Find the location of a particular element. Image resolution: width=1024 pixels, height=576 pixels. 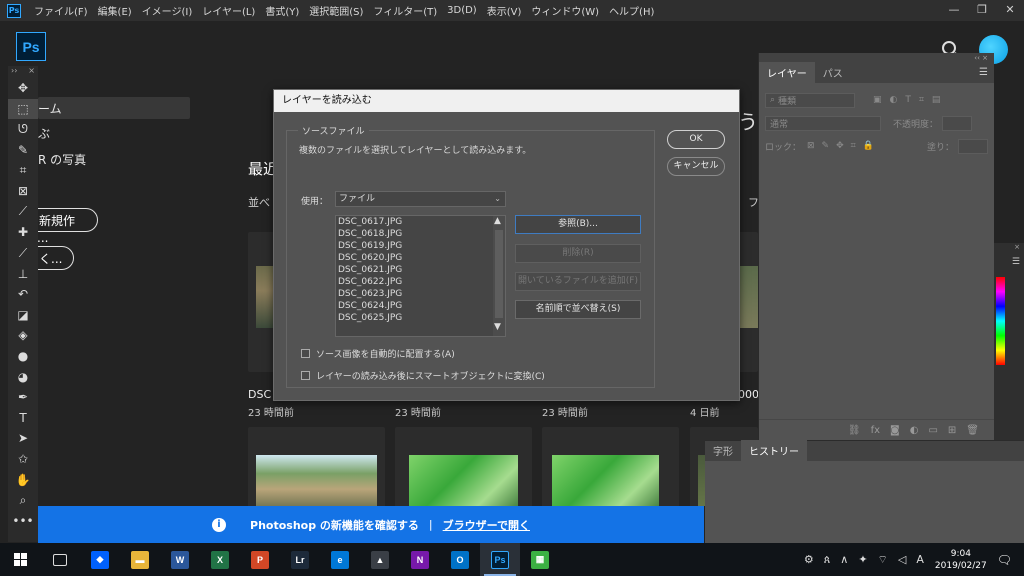

photos-taskbar-button: ▲ is located at coordinates (380, 559).